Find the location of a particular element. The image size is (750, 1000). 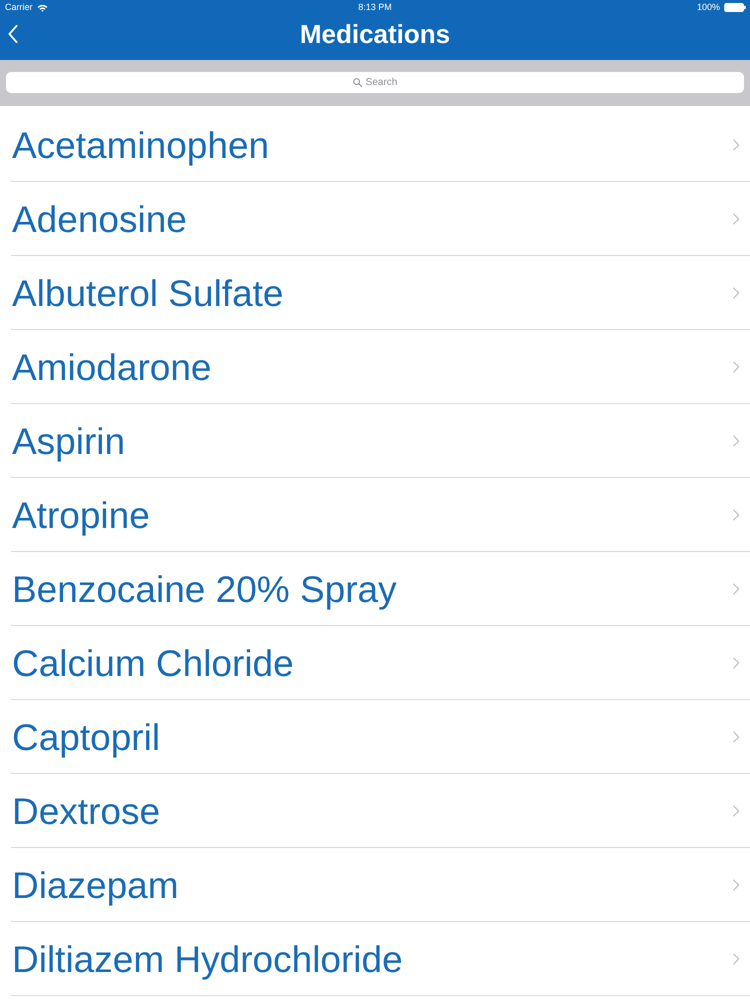

medication-row: Dextrose is located at coordinates (380, 811).